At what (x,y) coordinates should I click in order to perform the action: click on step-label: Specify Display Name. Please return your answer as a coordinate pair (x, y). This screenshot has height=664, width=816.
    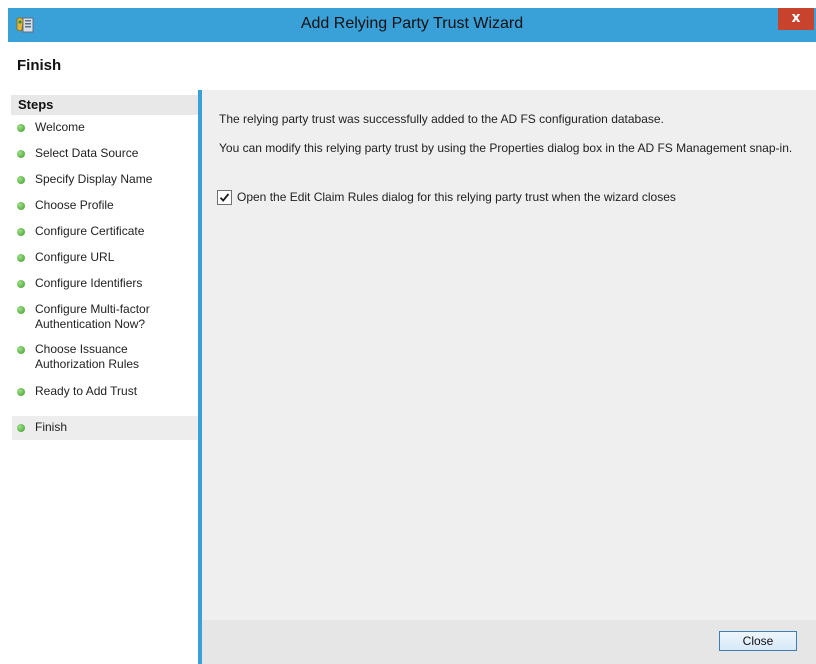
    Looking at the image, I should click on (94, 179).